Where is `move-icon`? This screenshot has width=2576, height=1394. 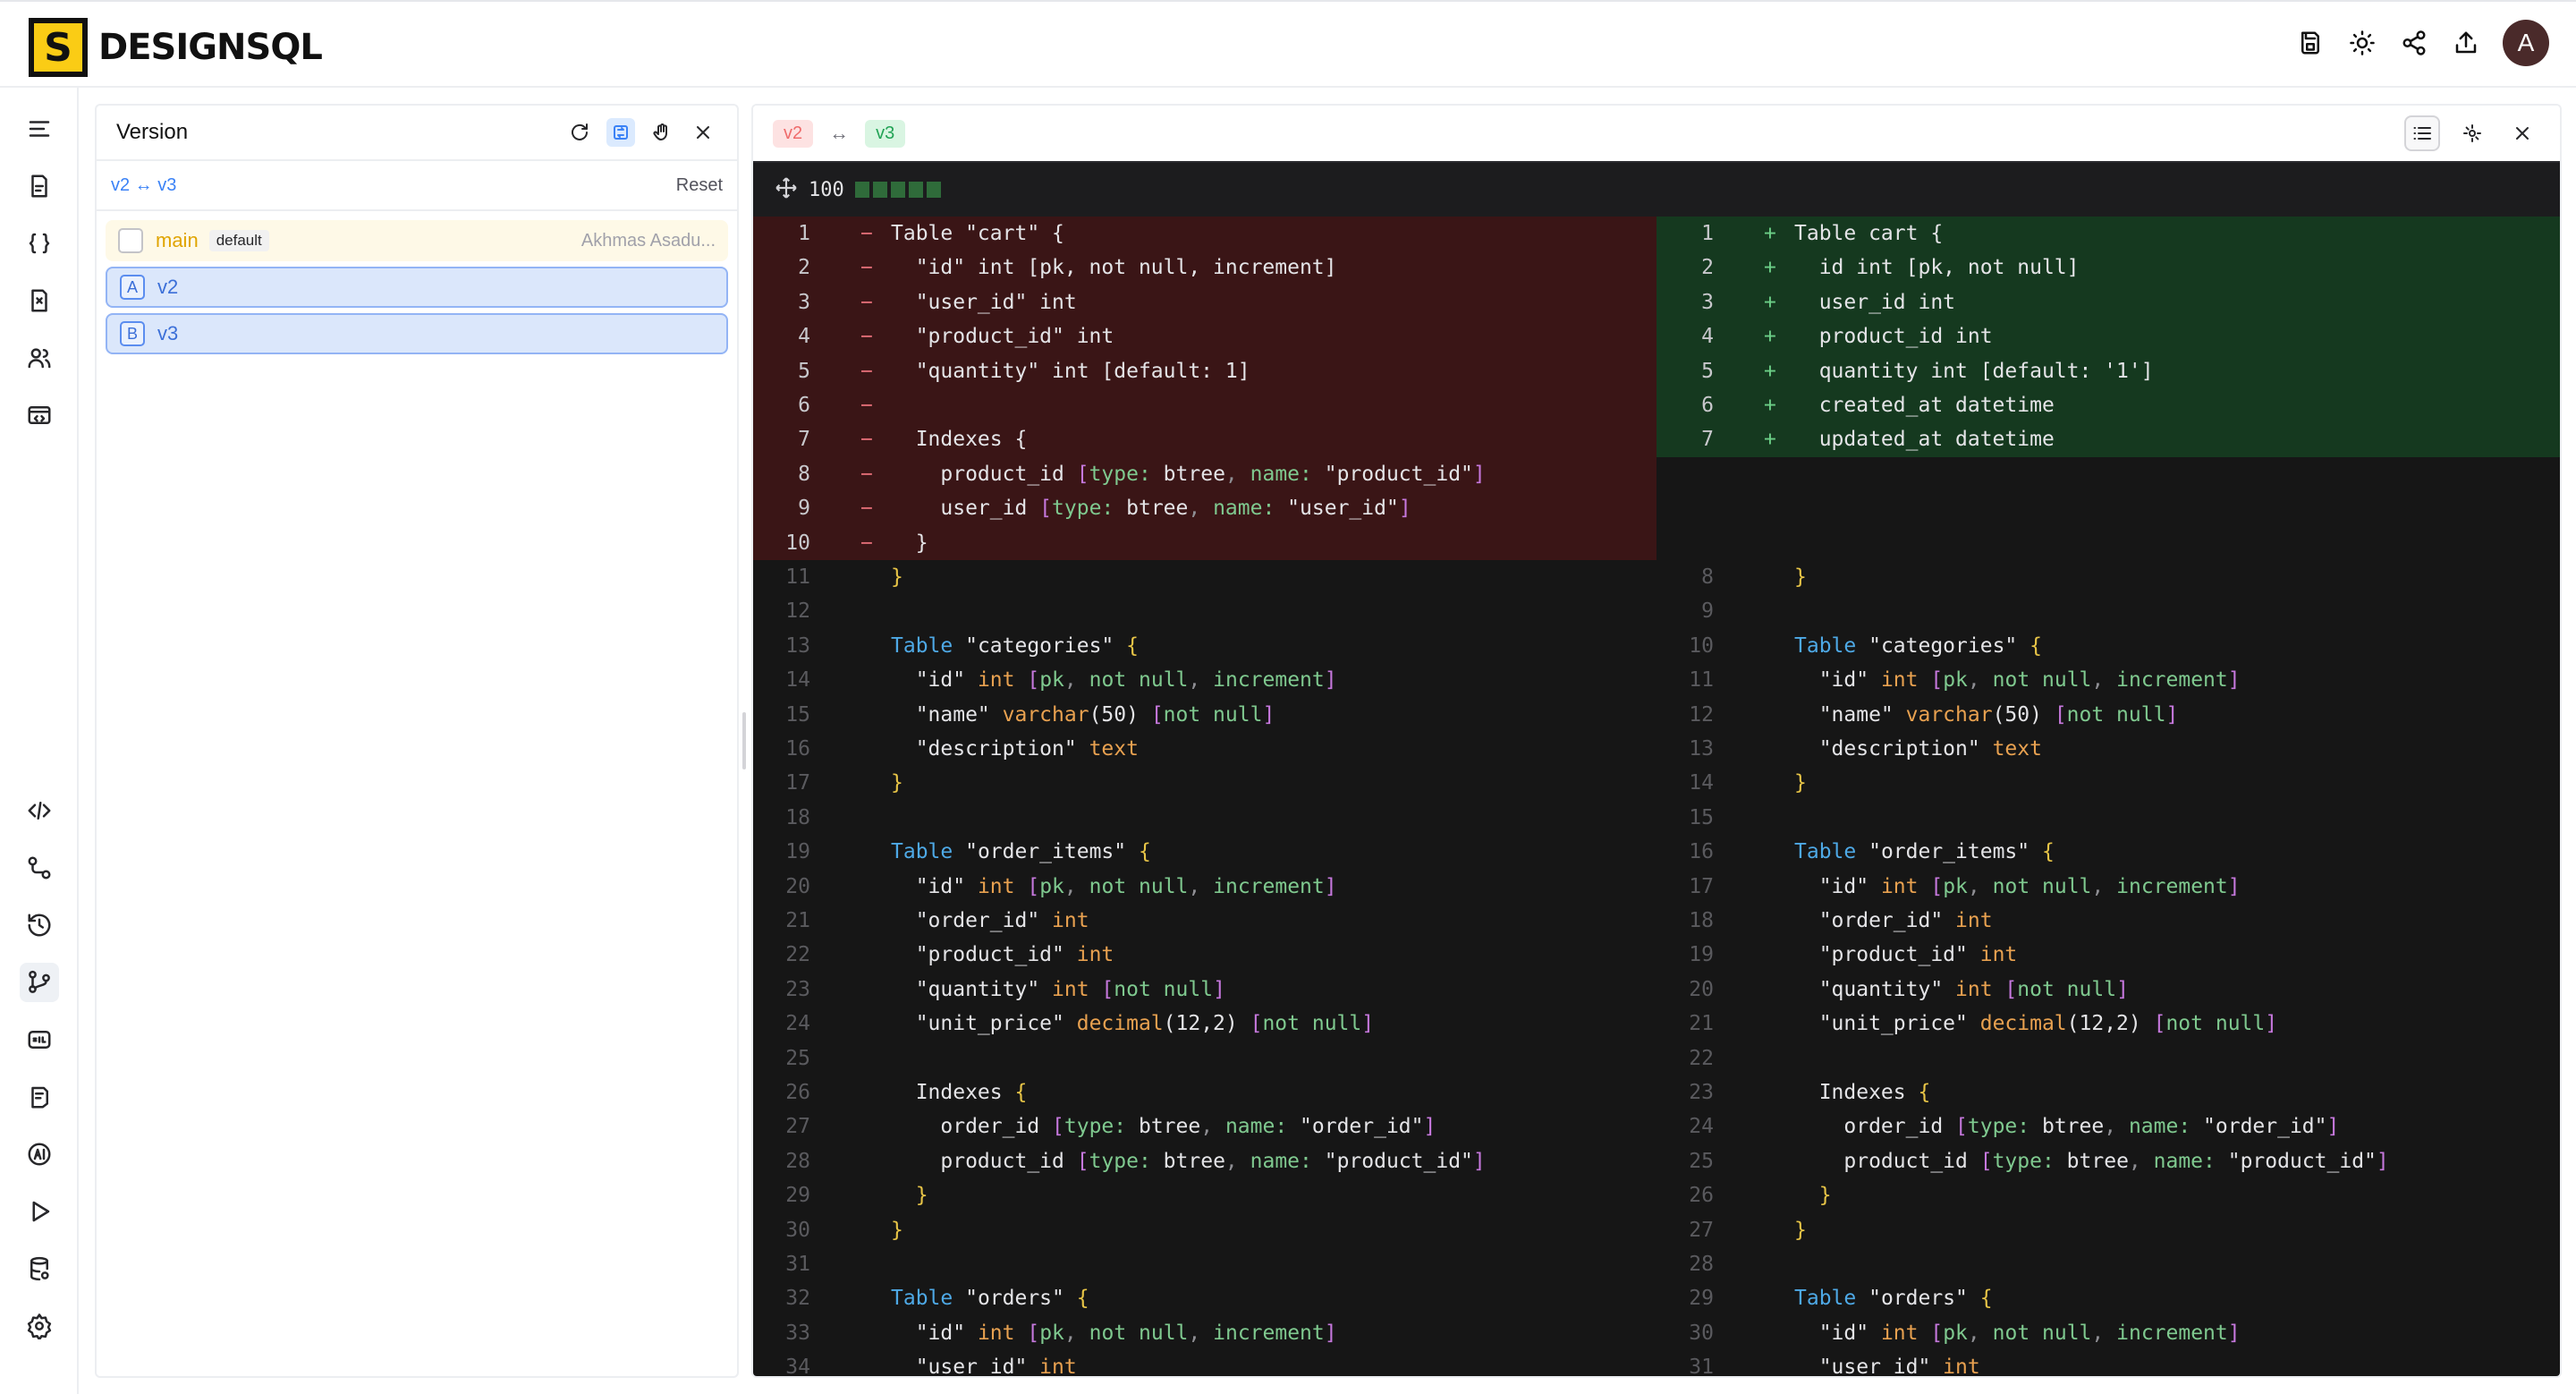
move-icon is located at coordinates (786, 190).